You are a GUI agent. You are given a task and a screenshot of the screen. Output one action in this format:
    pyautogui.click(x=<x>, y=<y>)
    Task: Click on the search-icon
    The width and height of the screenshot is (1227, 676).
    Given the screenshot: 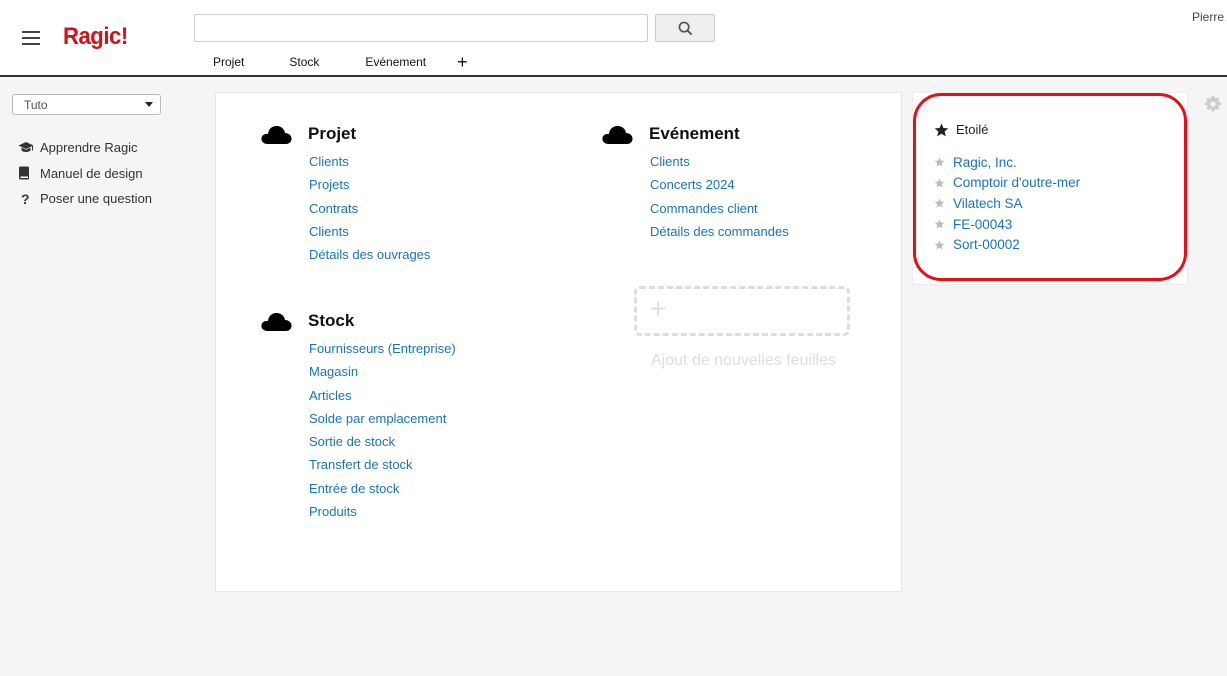 What is the action you would take?
    pyautogui.click(x=685, y=28)
    